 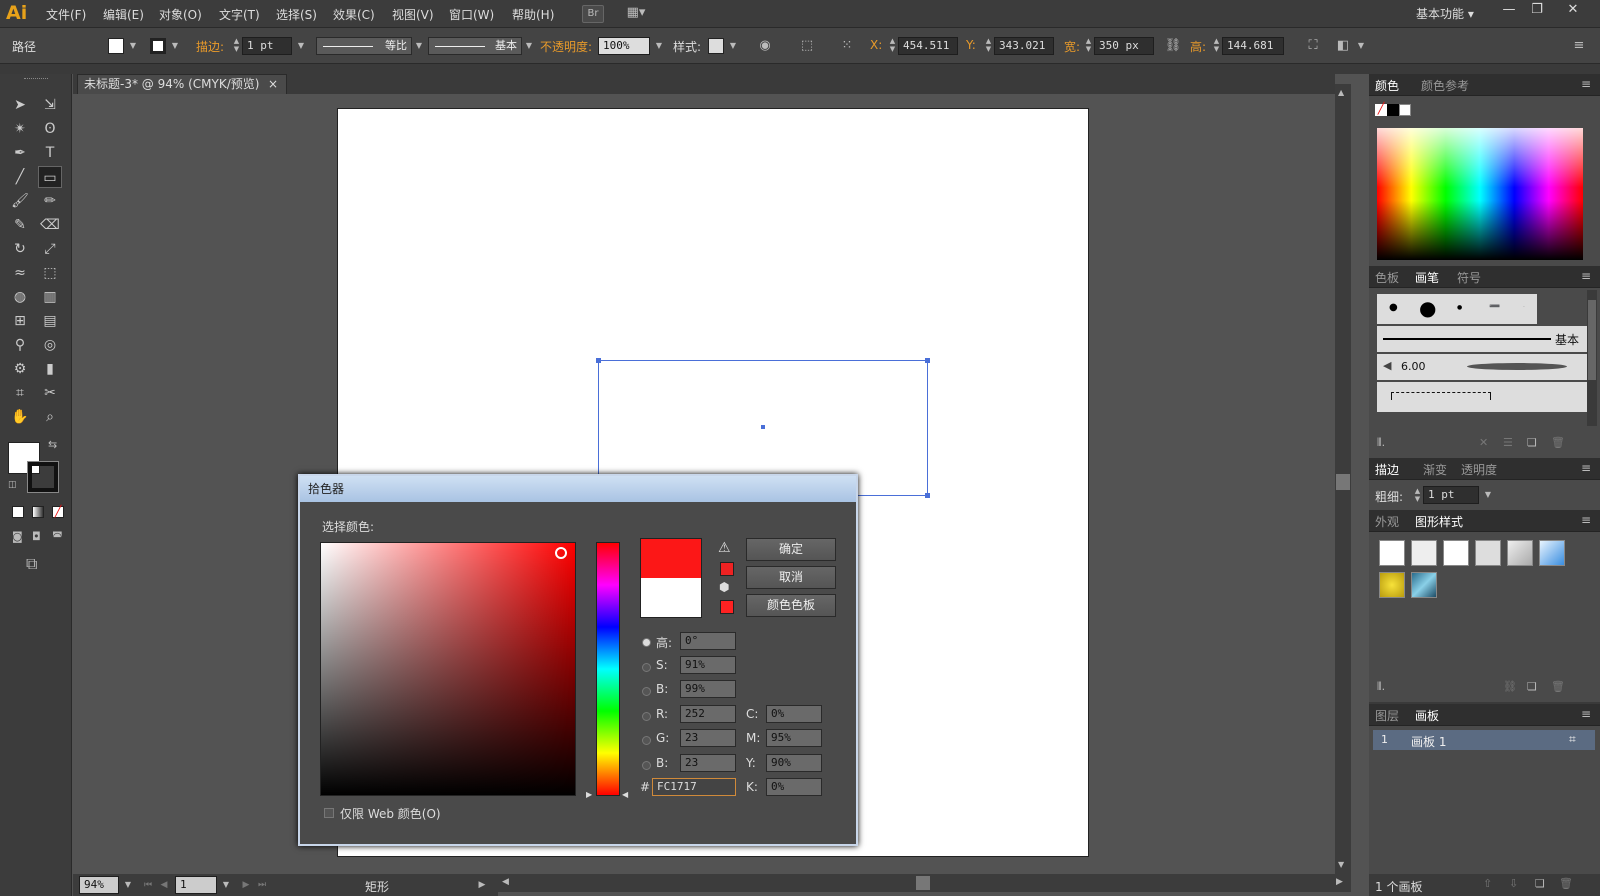 What do you see at coordinates (17, 536) in the screenshot?
I see `draw-normal-icon: ◙` at bounding box center [17, 536].